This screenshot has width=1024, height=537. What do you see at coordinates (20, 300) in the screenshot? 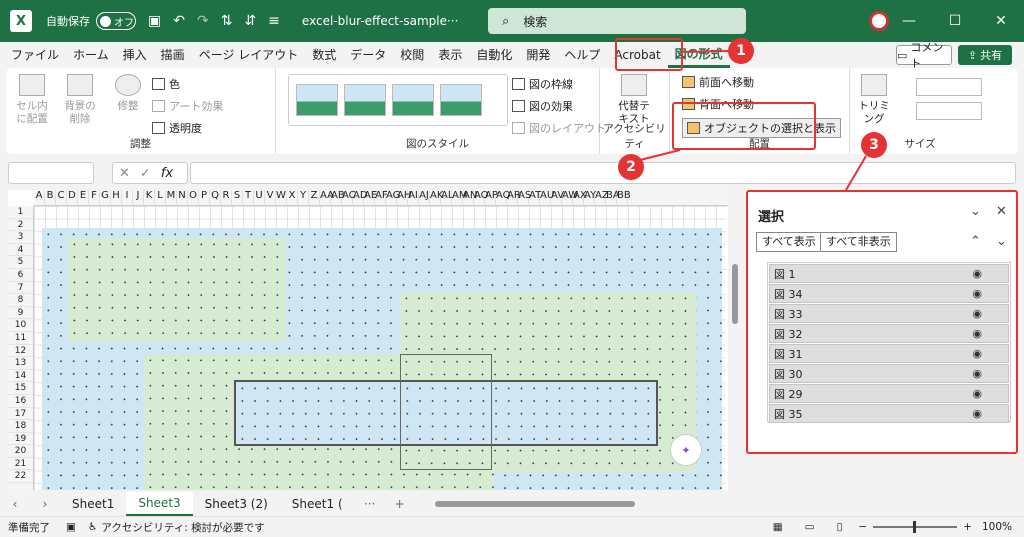
I see `row-header: 8` at bounding box center [20, 300].